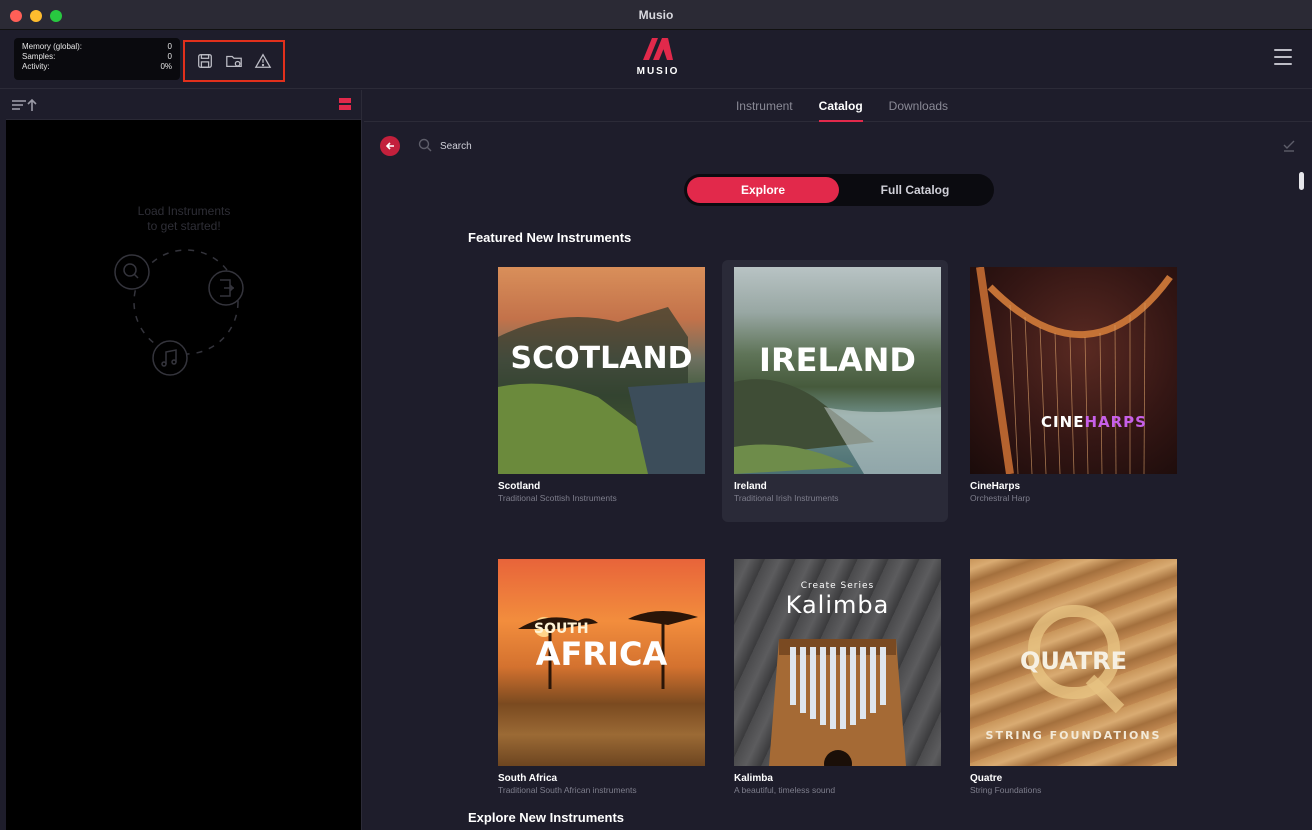 This screenshot has height=830, width=1312. I want to click on empty-line-1: Load Instruments, so click(184, 211).